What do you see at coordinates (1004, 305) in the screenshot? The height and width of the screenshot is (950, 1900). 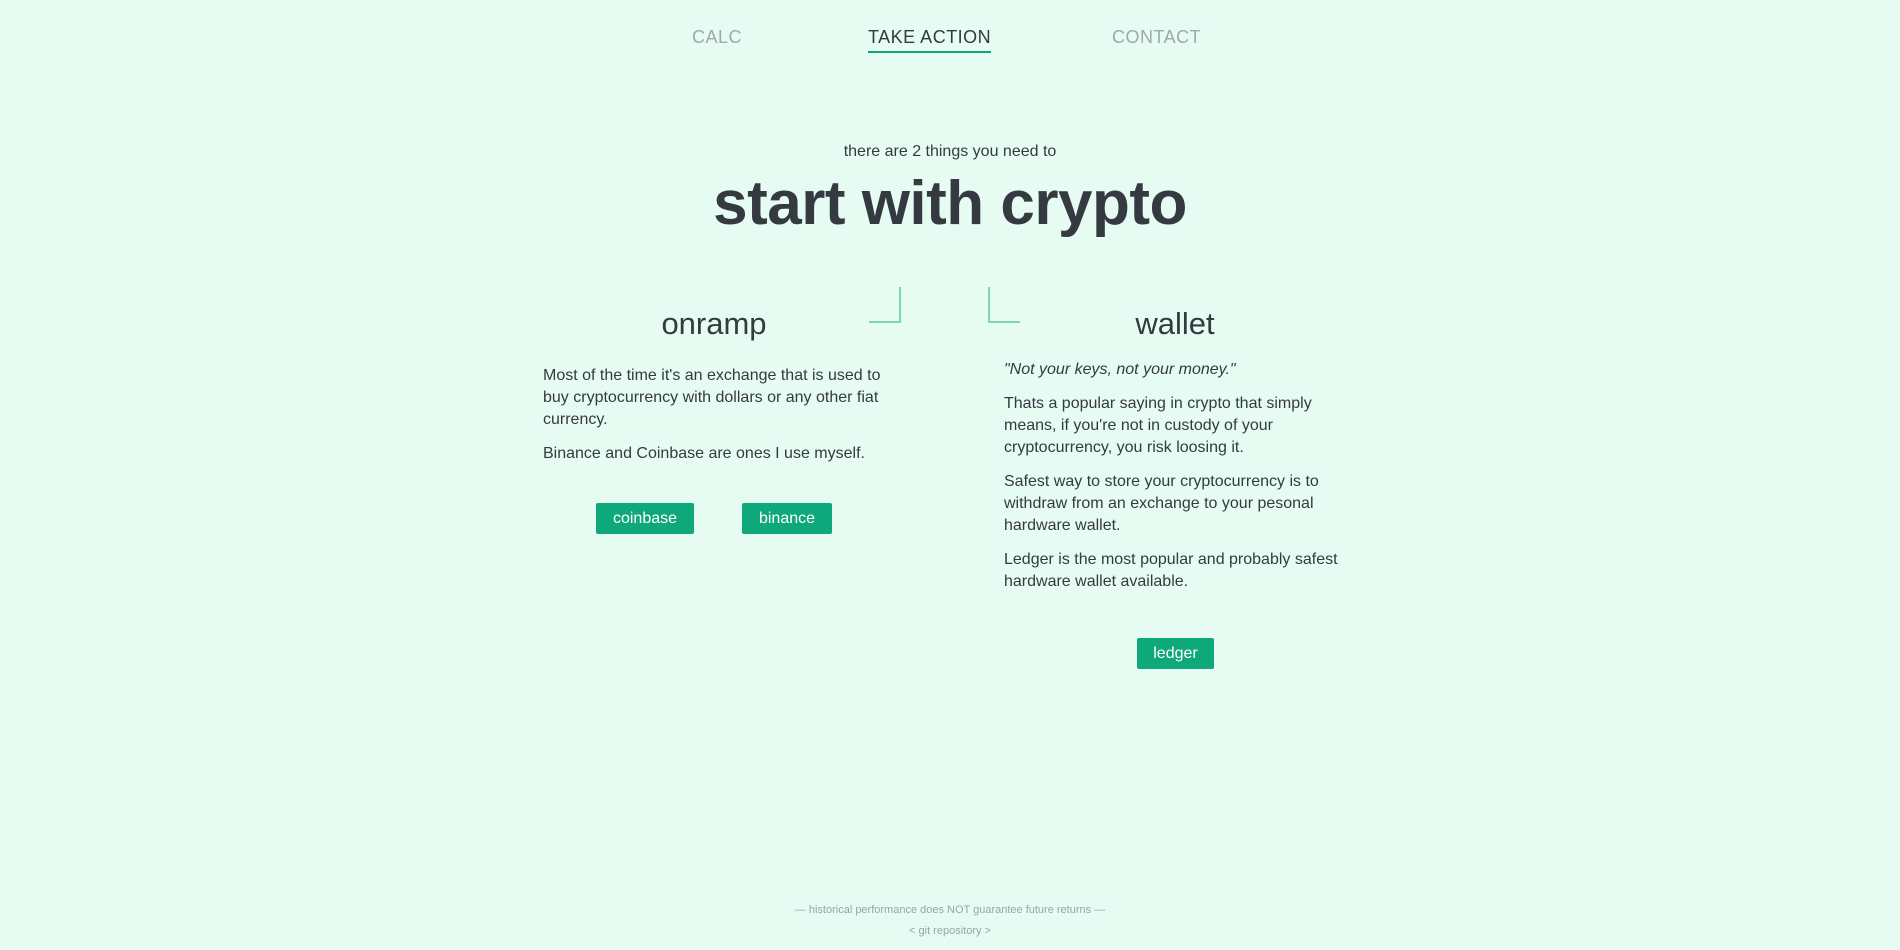 I see `bracket-right-decoration` at bounding box center [1004, 305].